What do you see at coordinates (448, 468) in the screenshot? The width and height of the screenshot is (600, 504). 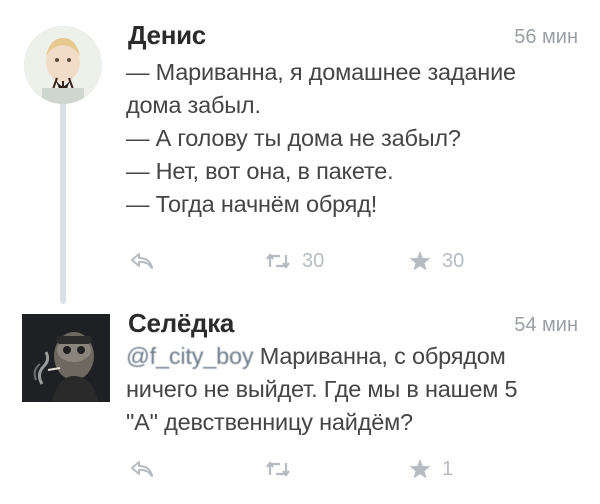 I see `like-count: 1` at bounding box center [448, 468].